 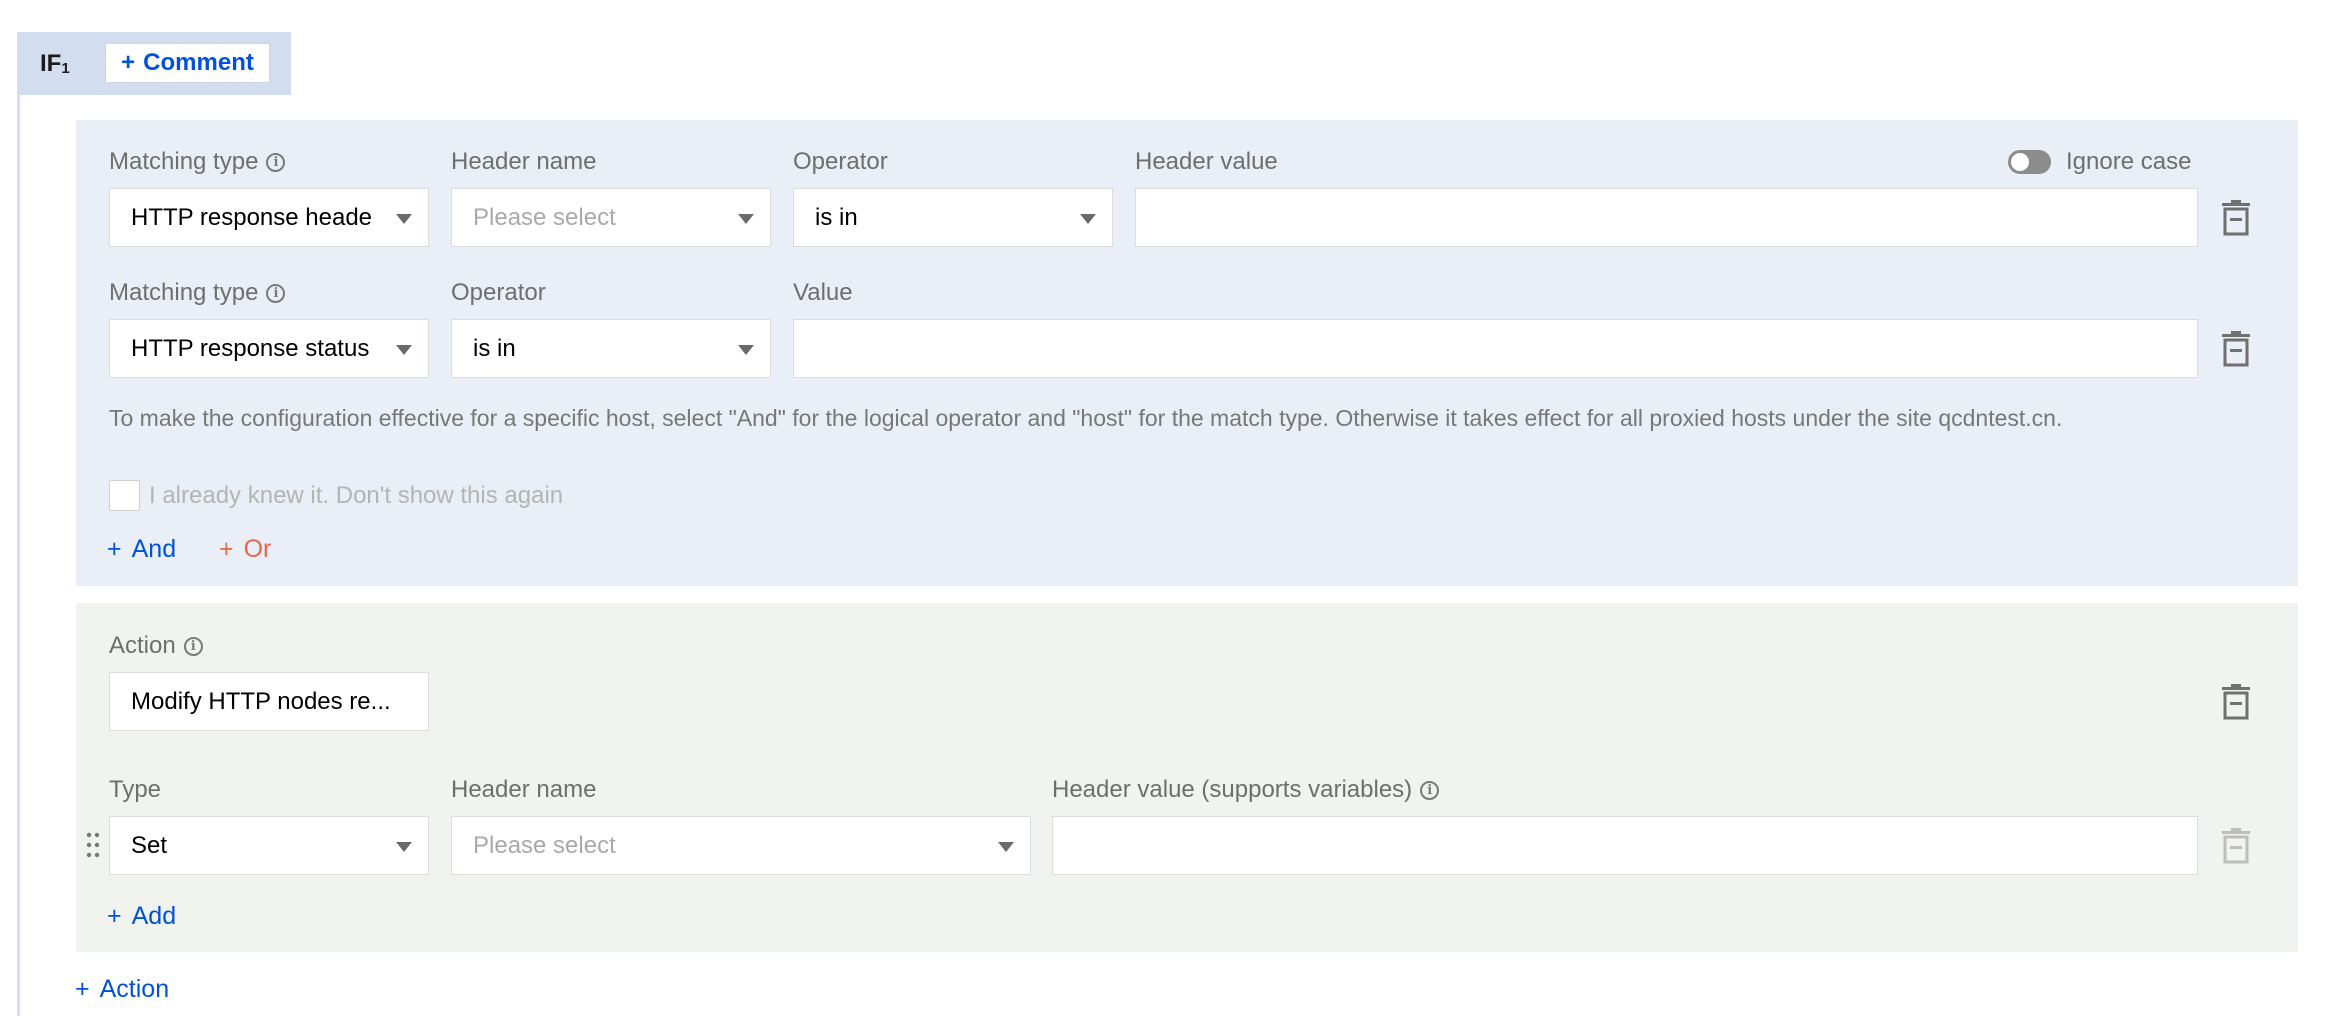 I want to click on value-input, so click(x=1495, y=348).